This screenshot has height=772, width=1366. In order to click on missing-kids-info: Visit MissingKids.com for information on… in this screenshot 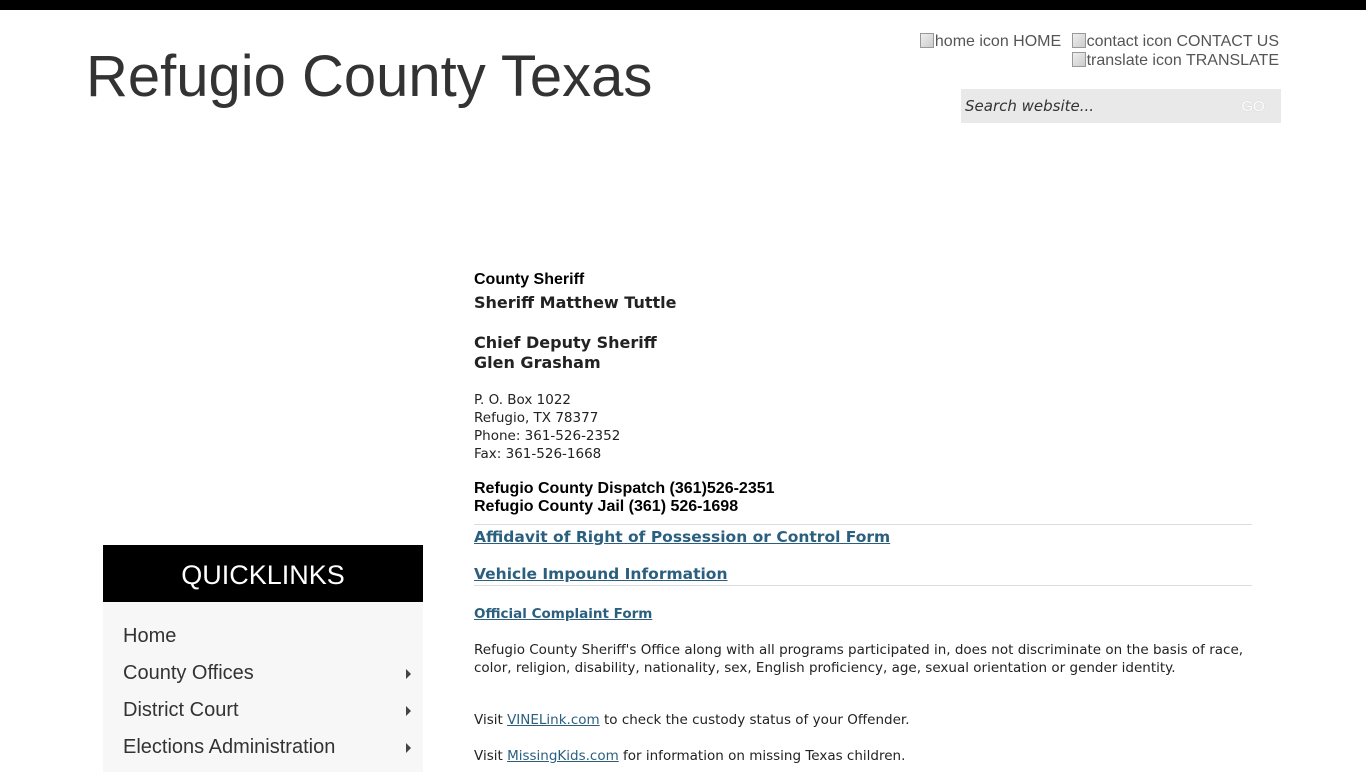, I will do `click(863, 756)`.